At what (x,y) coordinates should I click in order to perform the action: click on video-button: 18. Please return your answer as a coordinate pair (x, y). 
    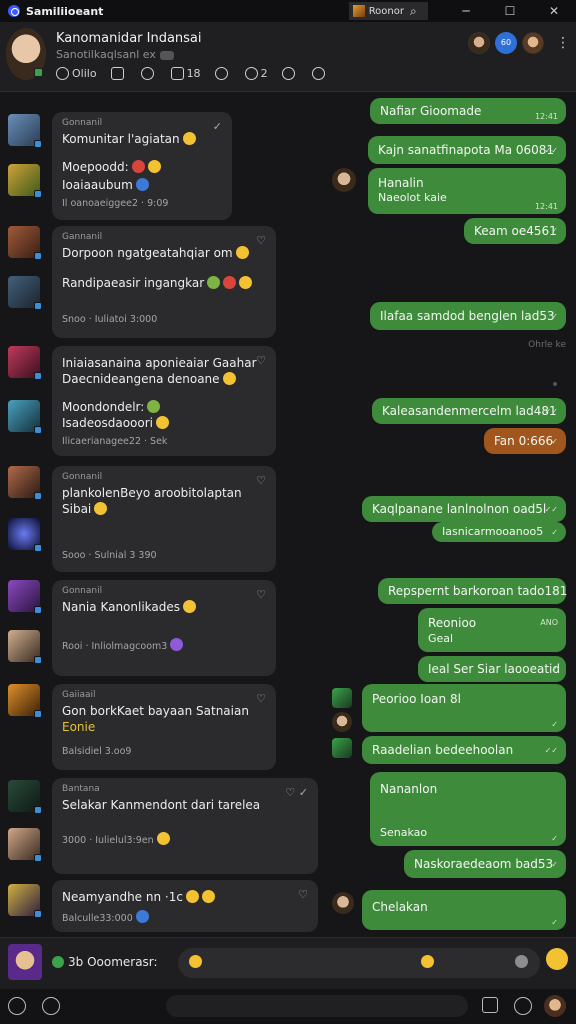
    Looking at the image, I should click on (185, 73).